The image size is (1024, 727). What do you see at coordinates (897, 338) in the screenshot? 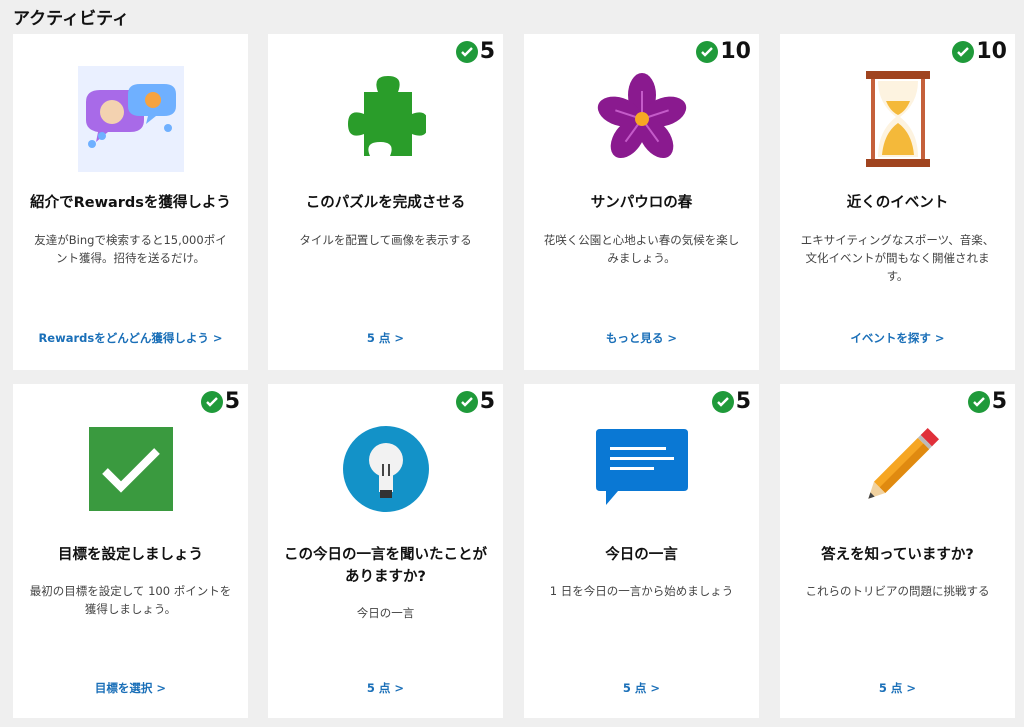
I see `card-link: イベントを探す >` at bounding box center [897, 338].